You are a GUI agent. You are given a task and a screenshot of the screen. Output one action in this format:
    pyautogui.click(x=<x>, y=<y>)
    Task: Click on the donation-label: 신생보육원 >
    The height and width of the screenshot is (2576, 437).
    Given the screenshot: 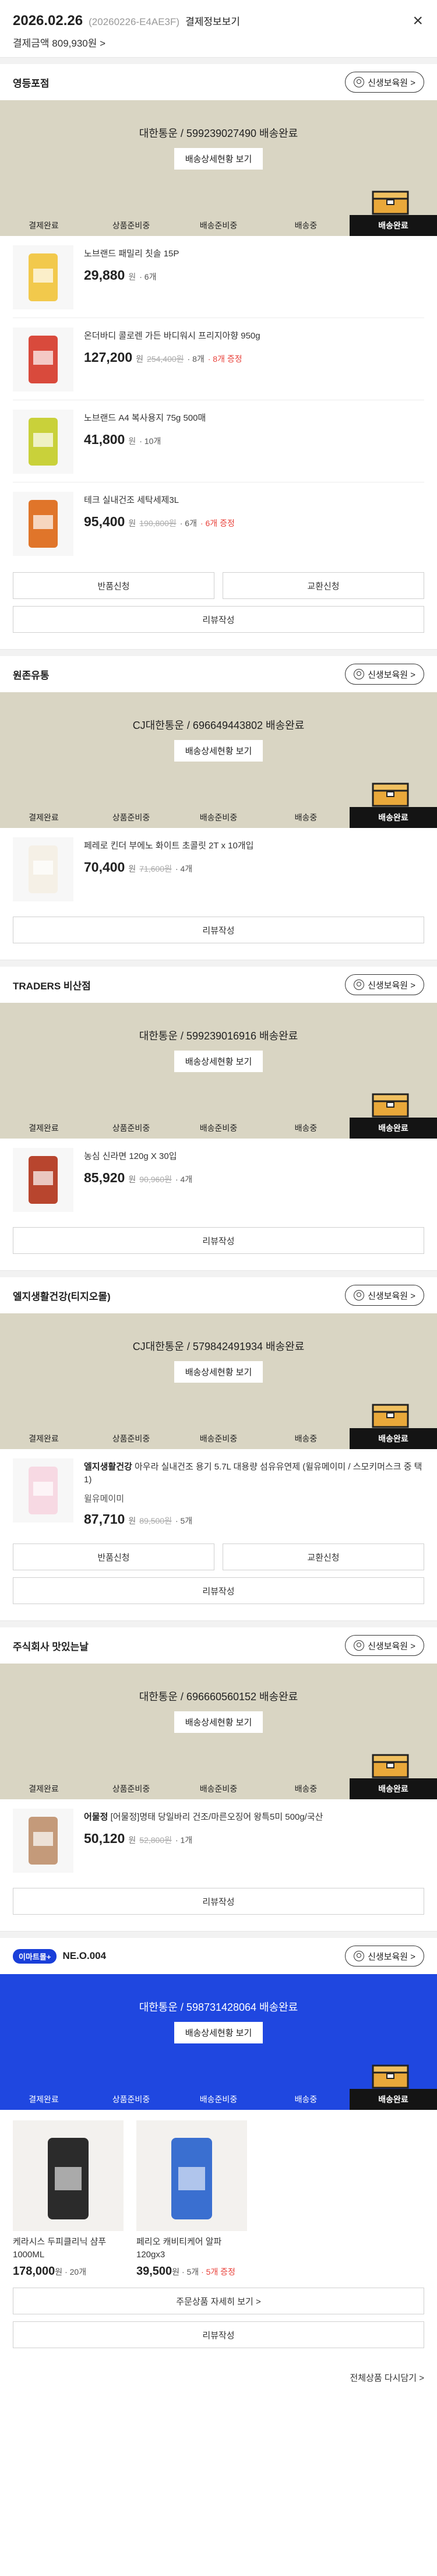 What is the action you would take?
    pyautogui.click(x=391, y=675)
    